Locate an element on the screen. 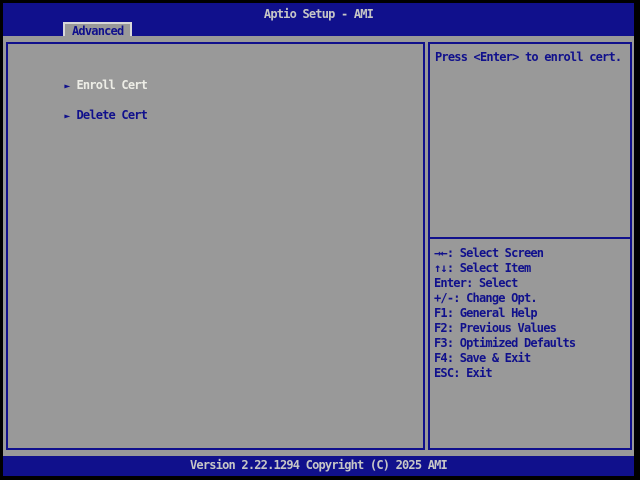 This screenshot has width=640, height=480. header-bar: Aptio Setup - AMI Advanced is located at coordinates (318, 21).